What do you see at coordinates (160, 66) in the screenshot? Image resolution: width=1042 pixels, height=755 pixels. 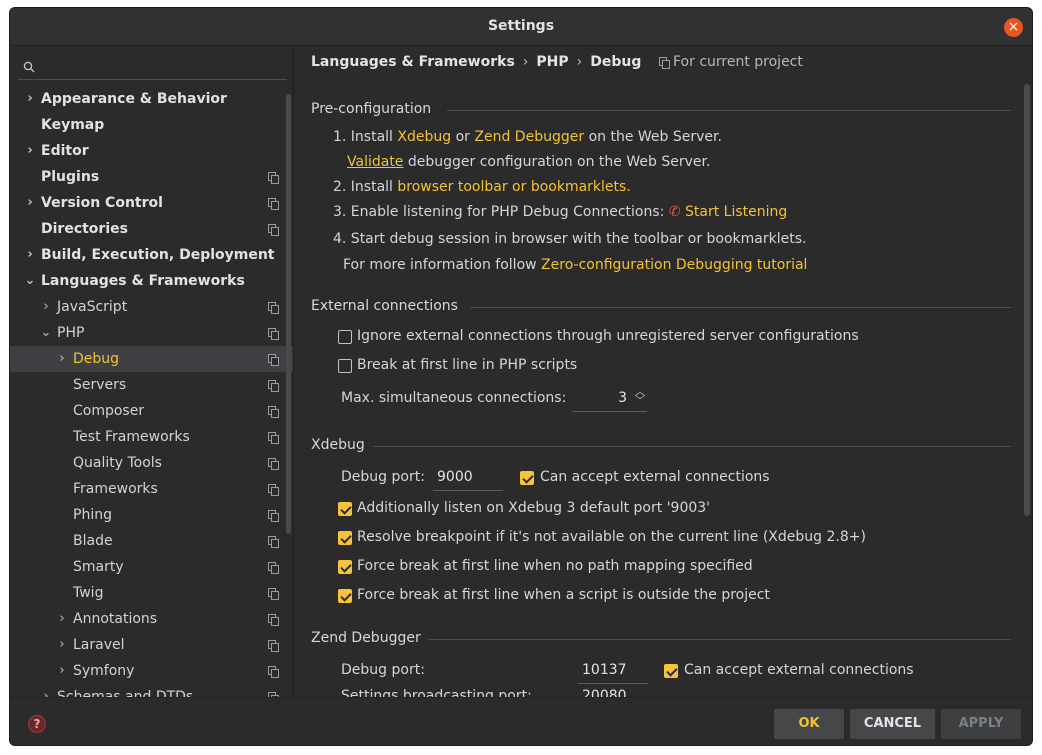 I see `search-input` at bounding box center [160, 66].